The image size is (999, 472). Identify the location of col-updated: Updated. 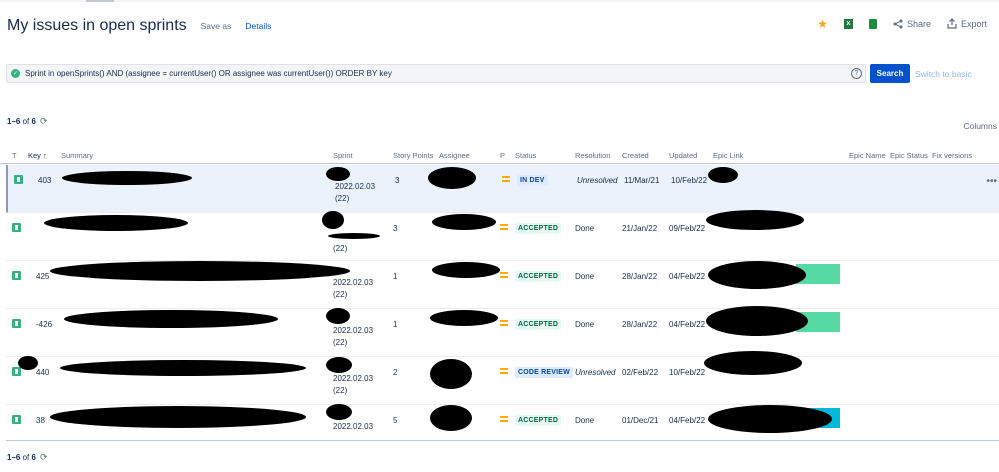
(683, 155).